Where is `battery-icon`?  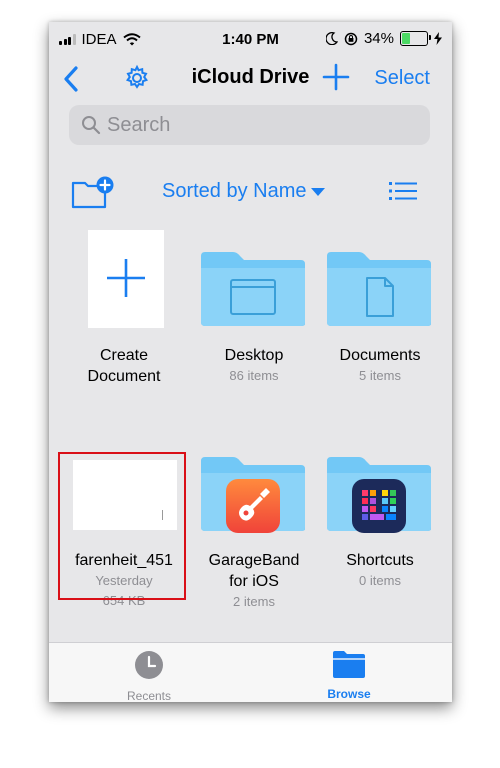 battery-icon is located at coordinates (415, 38).